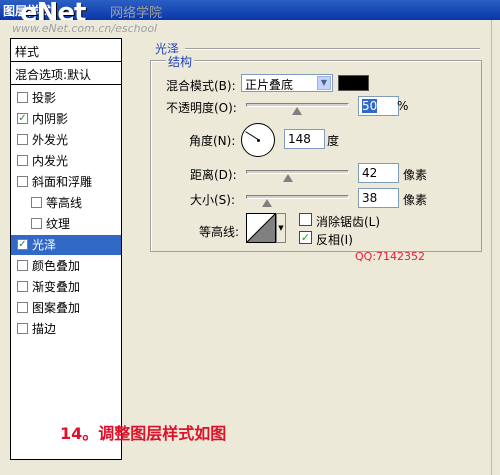 This screenshot has height=475, width=500. Describe the element at coordinates (334, 240) in the screenshot. I see `invert-label: 反相(I)` at that location.